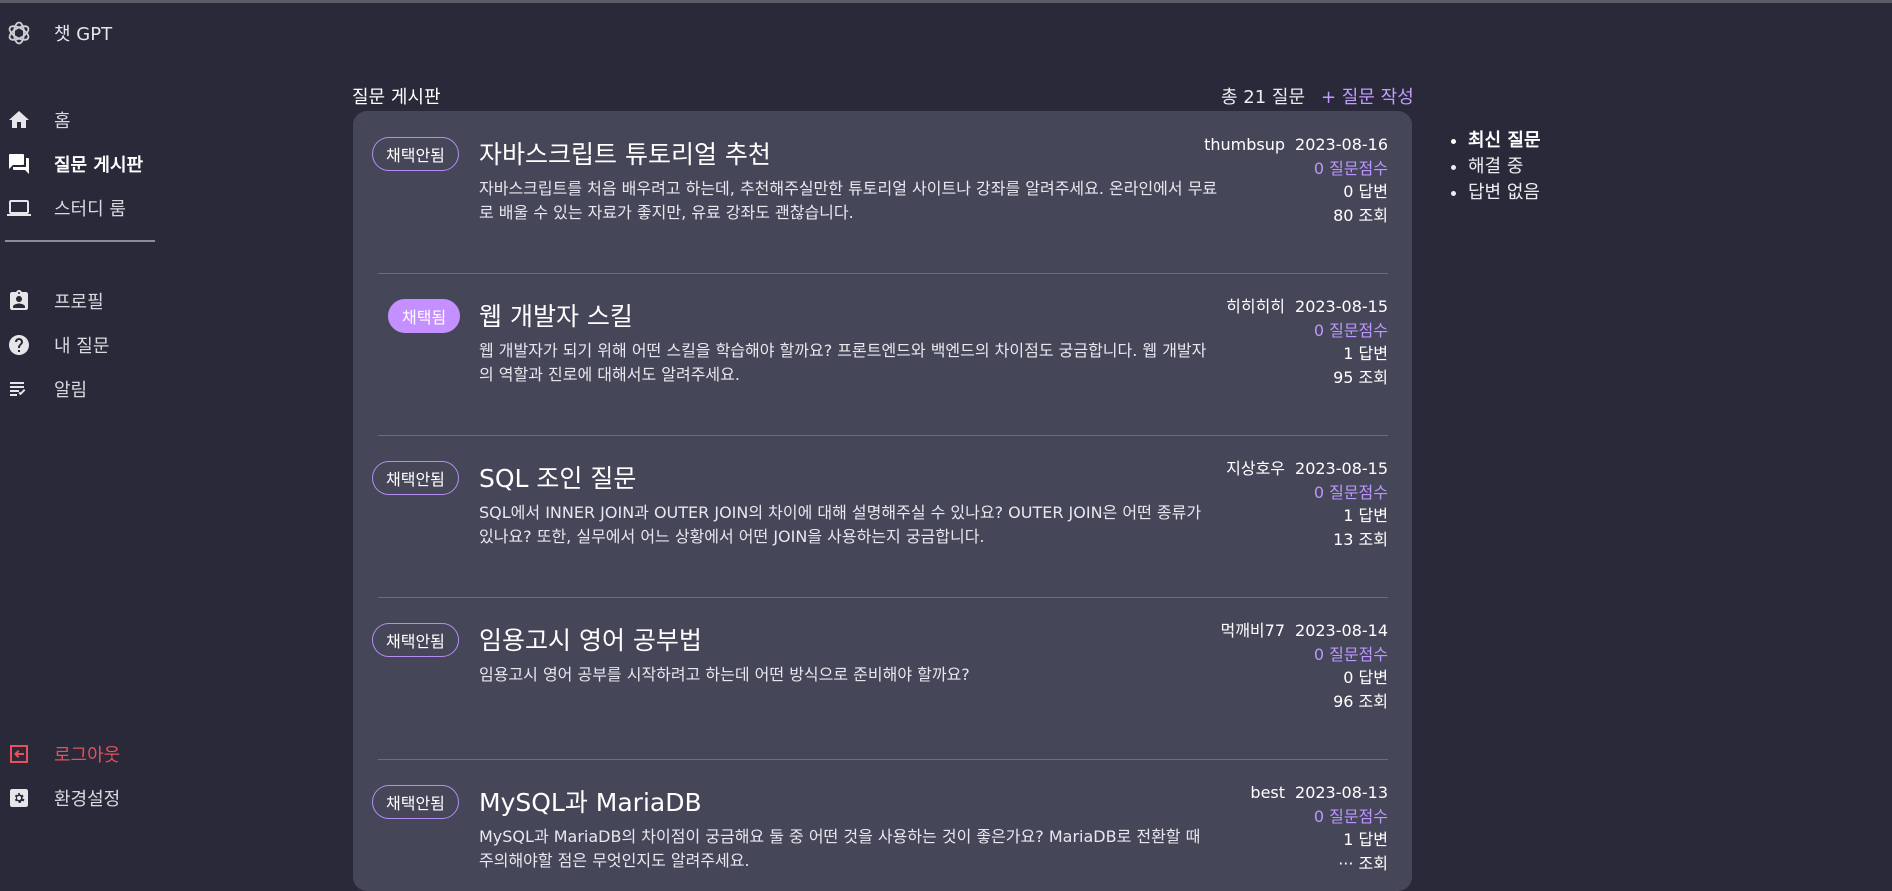  Describe the element at coordinates (19, 208) in the screenshot. I see `laptop-icon` at that location.